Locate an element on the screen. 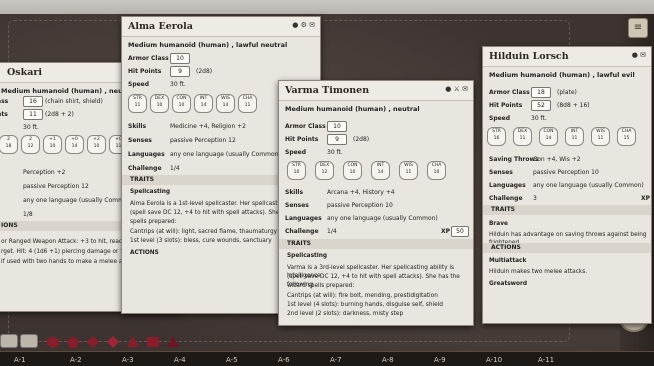 This screenshot has width=654, height=366. coord-label: A-7 is located at coordinates (336, 360).